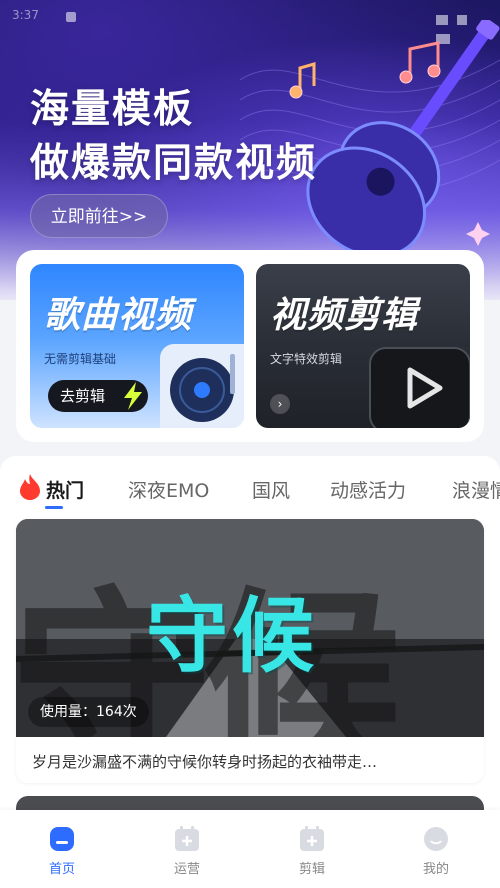  What do you see at coordinates (271, 489) in the screenshot?
I see `tab-guofeng: 国风` at bounding box center [271, 489].